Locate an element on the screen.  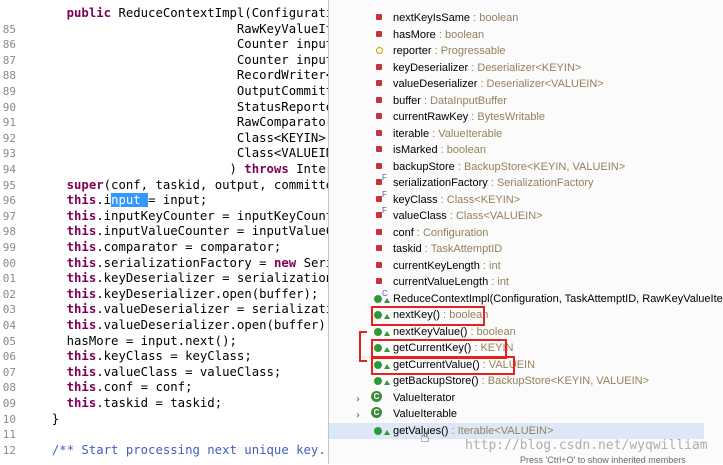
completion-label: valueClass : Class<VALUEIN> is located at coordinates (468, 216).